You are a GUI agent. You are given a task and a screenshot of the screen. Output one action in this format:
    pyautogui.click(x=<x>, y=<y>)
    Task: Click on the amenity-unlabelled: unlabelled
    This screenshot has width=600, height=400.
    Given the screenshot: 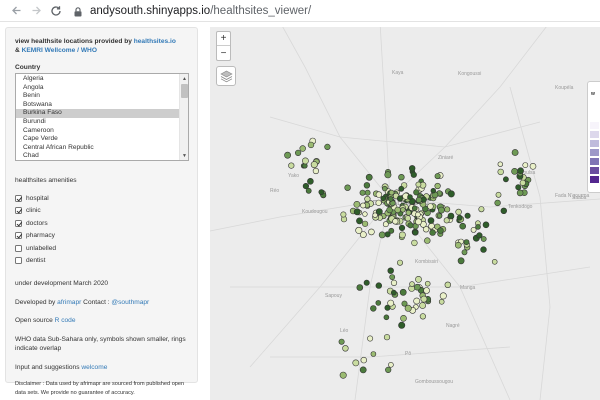 What is the action you would take?
    pyautogui.click(x=101, y=248)
    